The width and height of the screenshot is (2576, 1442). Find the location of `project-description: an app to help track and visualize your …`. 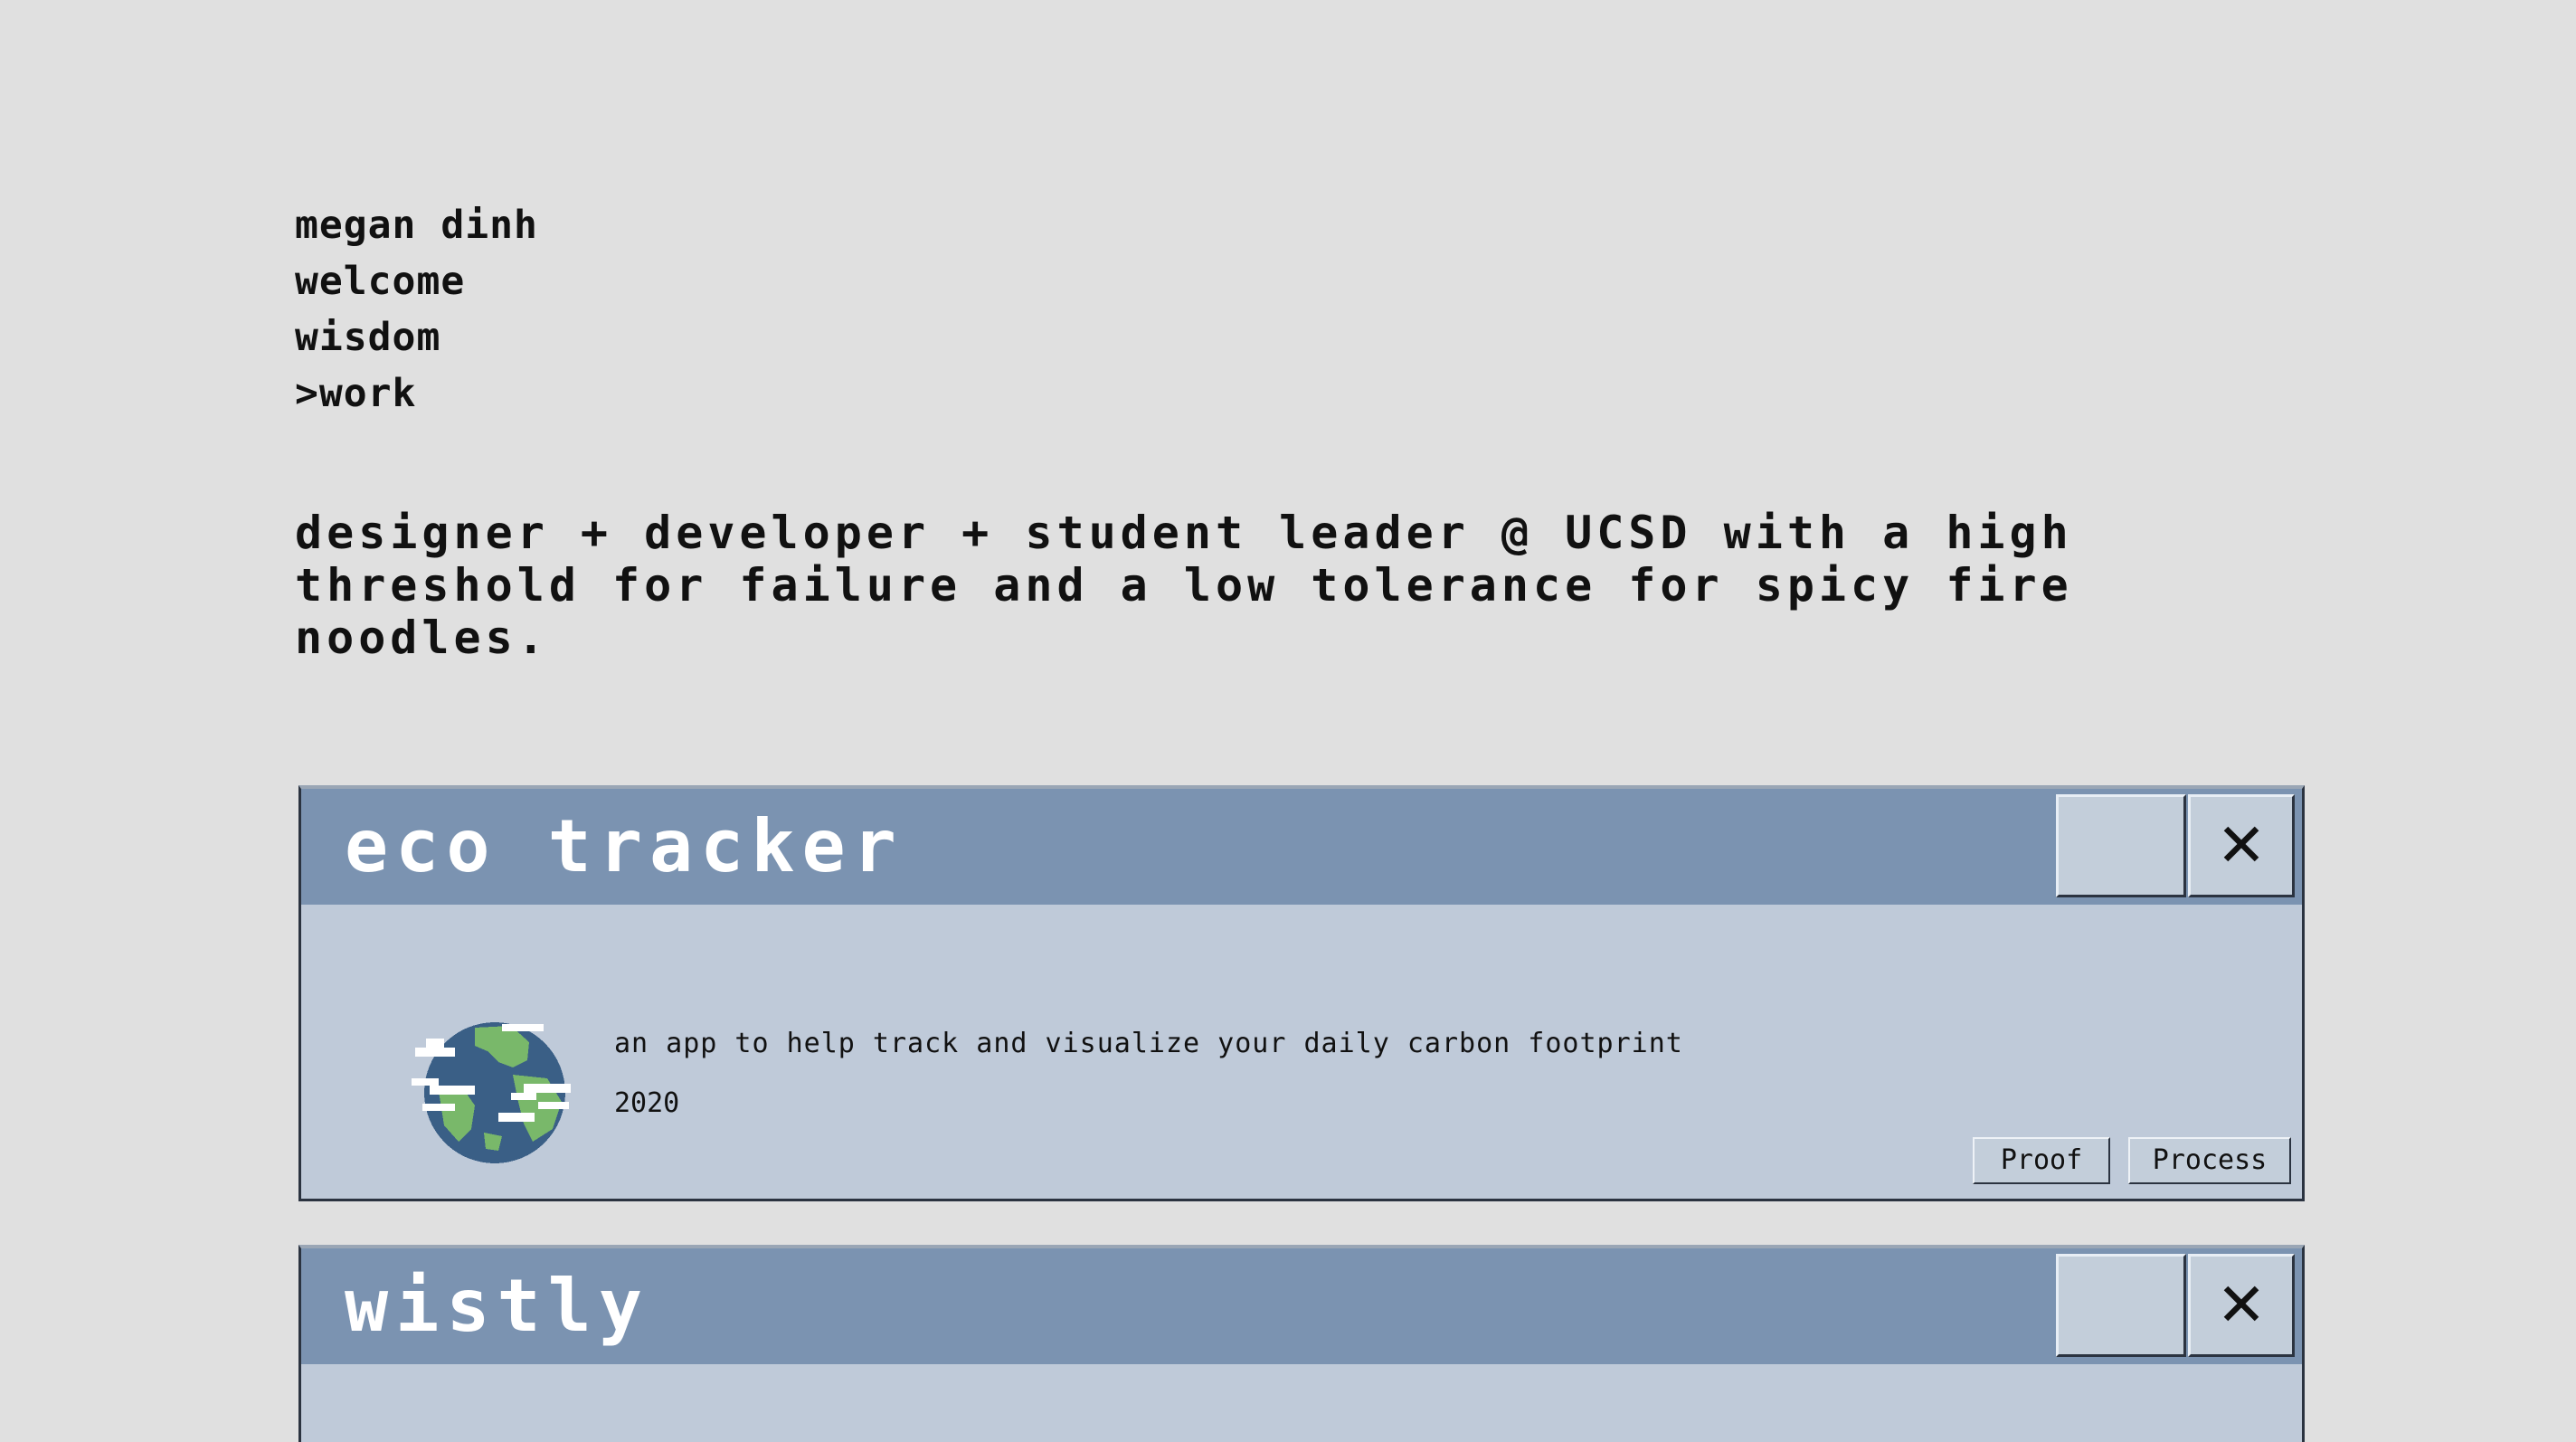

project-description: an app to help track and visualize your … is located at coordinates (1149, 1043).